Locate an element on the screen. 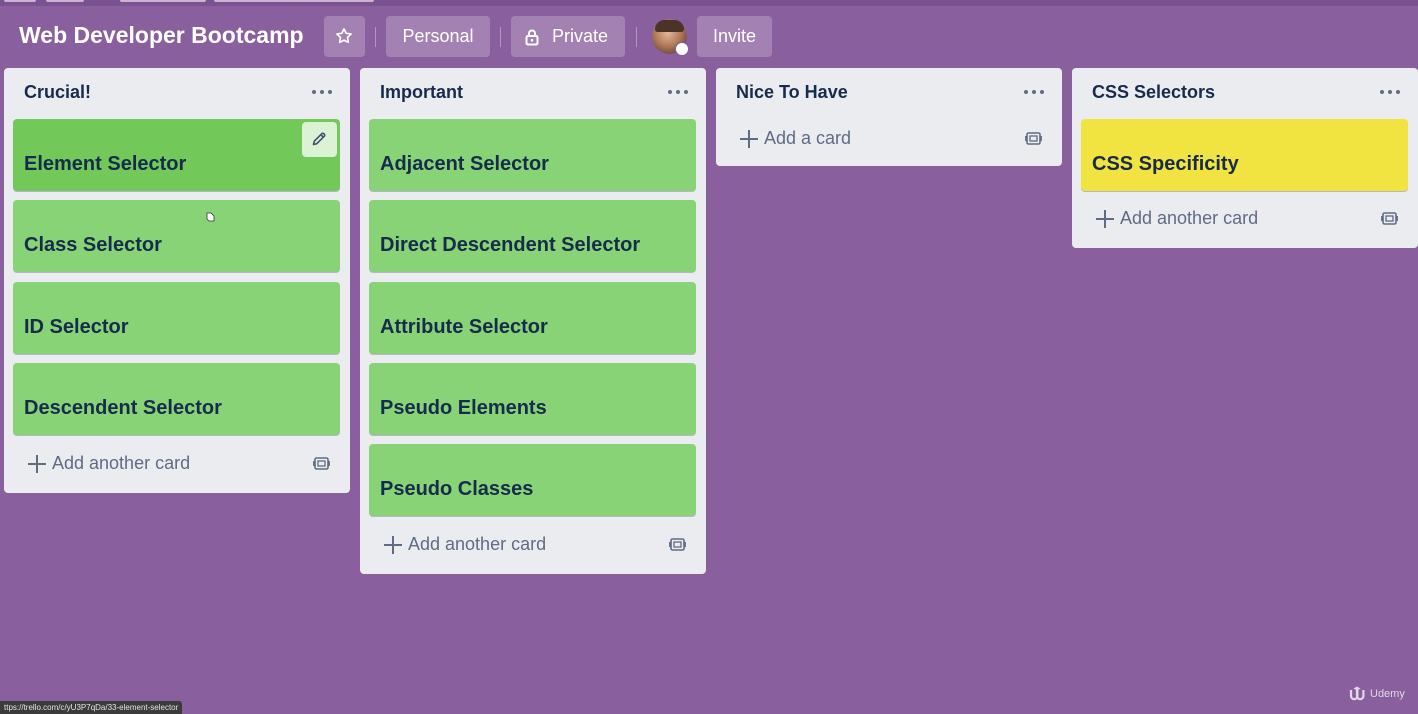 The height and width of the screenshot is (714, 1418). browser-top-strip is located at coordinates (709, 3).